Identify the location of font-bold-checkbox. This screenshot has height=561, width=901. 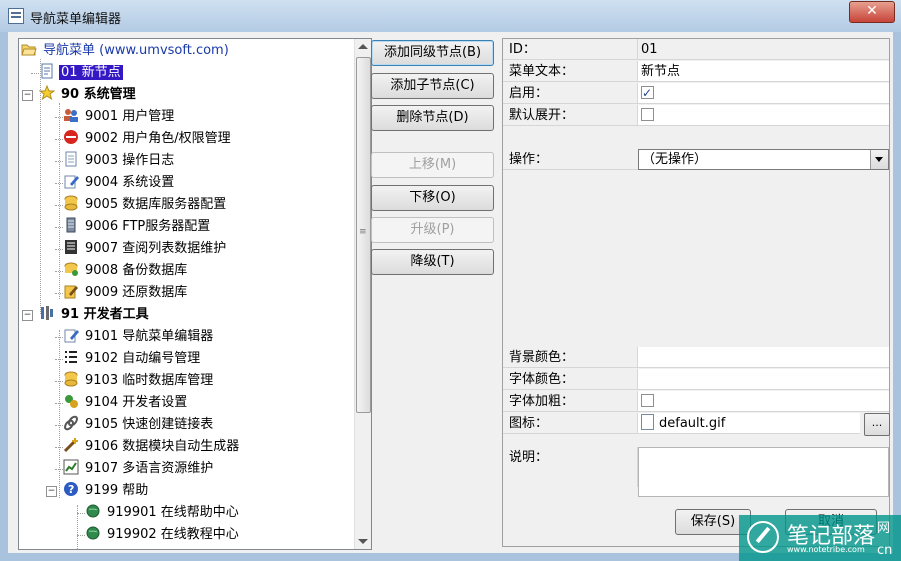
(647, 400).